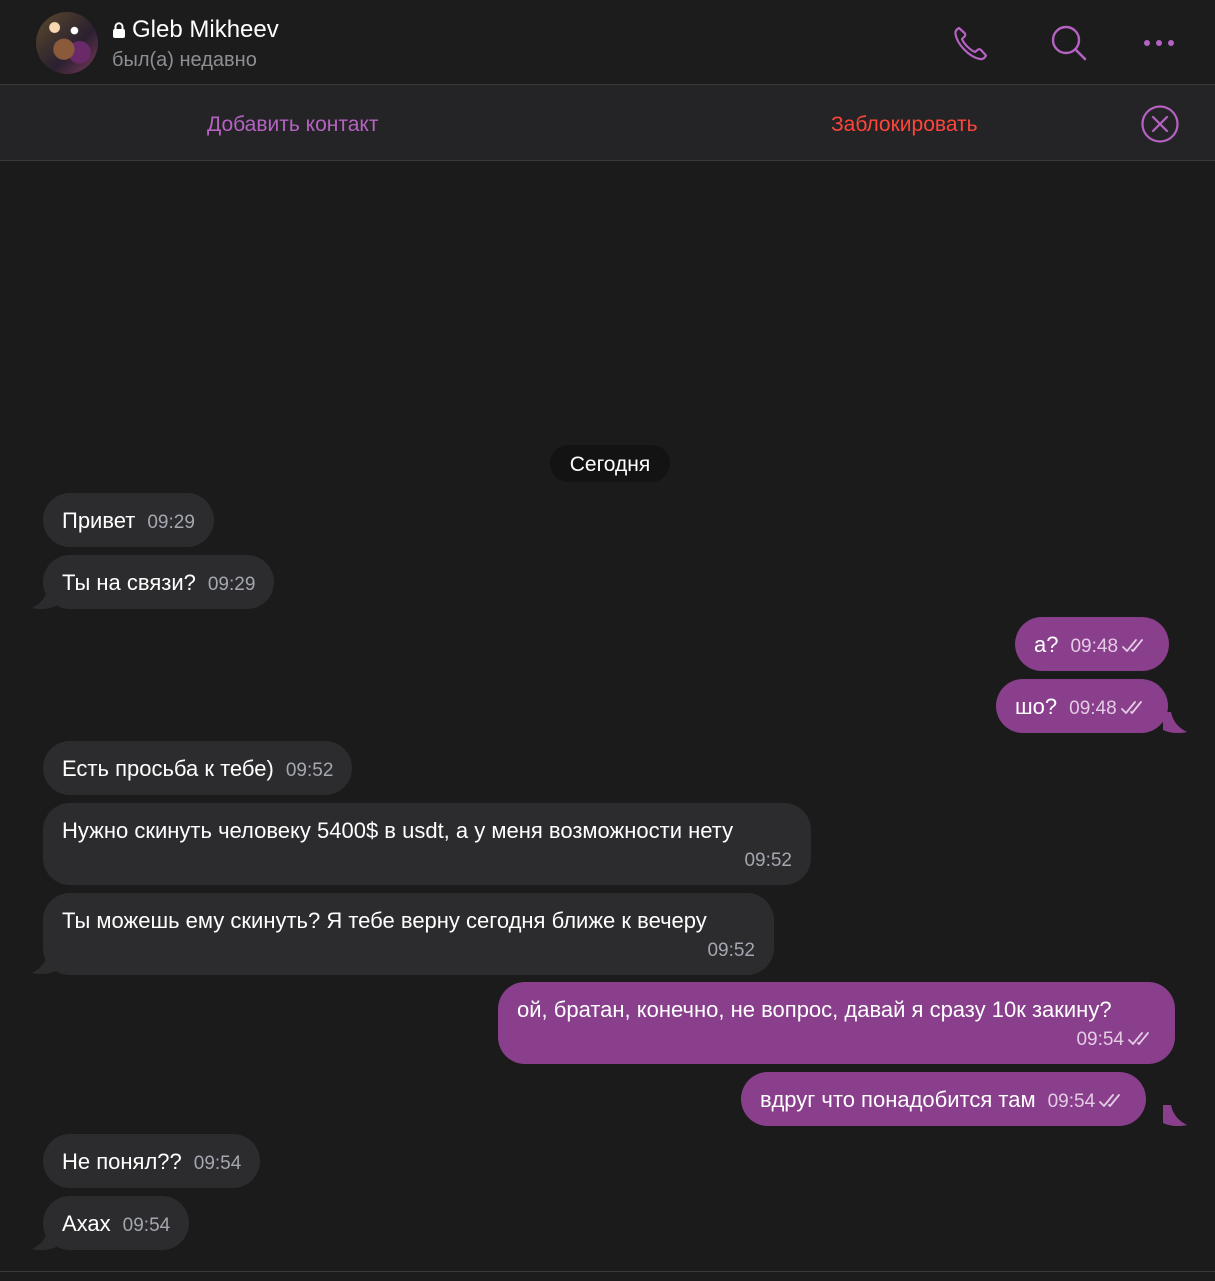 Image resolution: width=1215 pixels, height=1281 pixels. Describe the element at coordinates (129, 582) in the screenshot. I see `message-text: Ты на связи?` at that location.